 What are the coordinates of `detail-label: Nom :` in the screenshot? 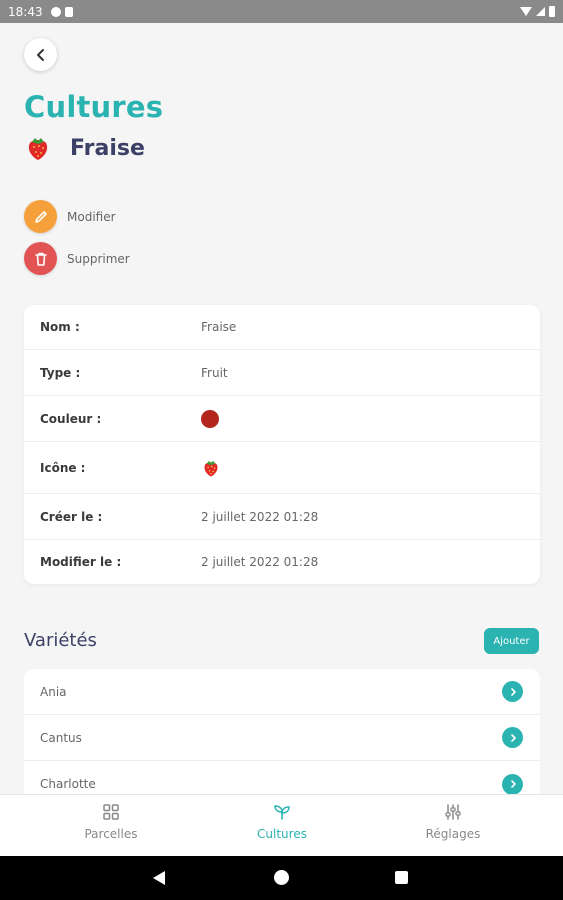 It's located at (60, 327).